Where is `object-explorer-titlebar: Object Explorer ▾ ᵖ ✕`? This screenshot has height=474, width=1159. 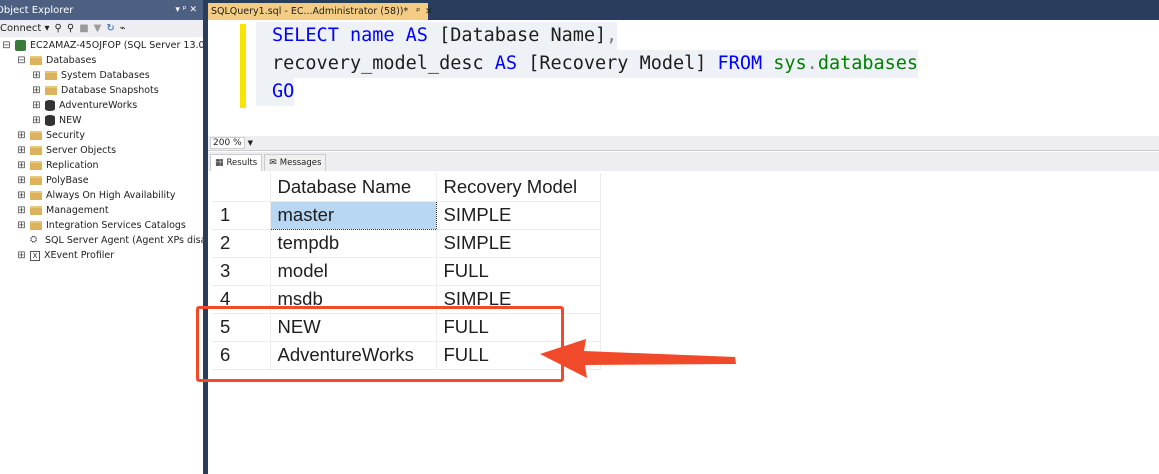
object-explorer-titlebar: Object Explorer ▾ ᵖ ✕ is located at coordinates (101, 10).